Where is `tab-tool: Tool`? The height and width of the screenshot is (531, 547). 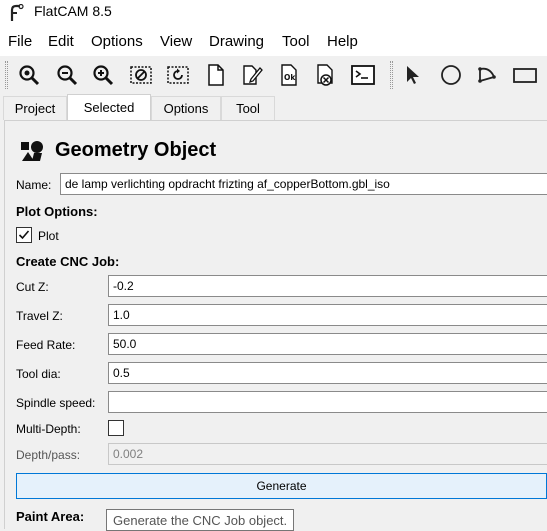
tab-tool: Tool is located at coordinates (248, 108).